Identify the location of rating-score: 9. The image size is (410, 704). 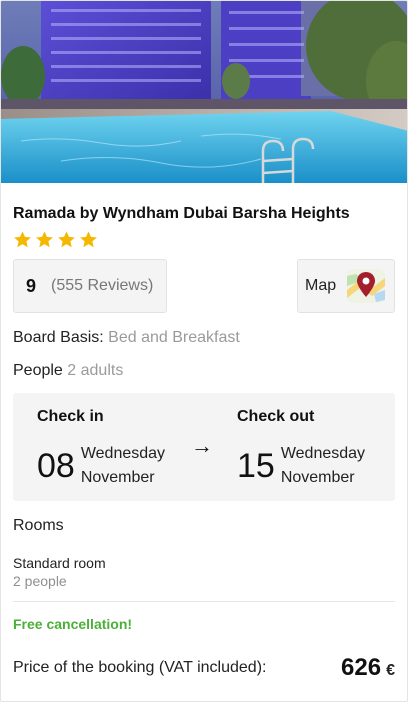
(31, 285).